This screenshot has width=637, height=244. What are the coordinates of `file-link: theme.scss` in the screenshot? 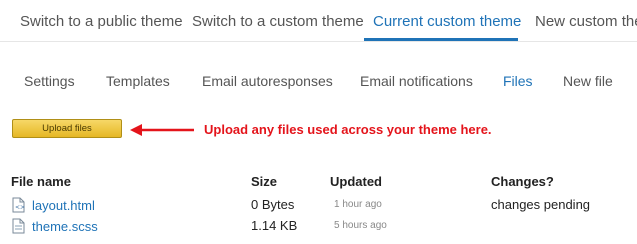 It's located at (65, 226).